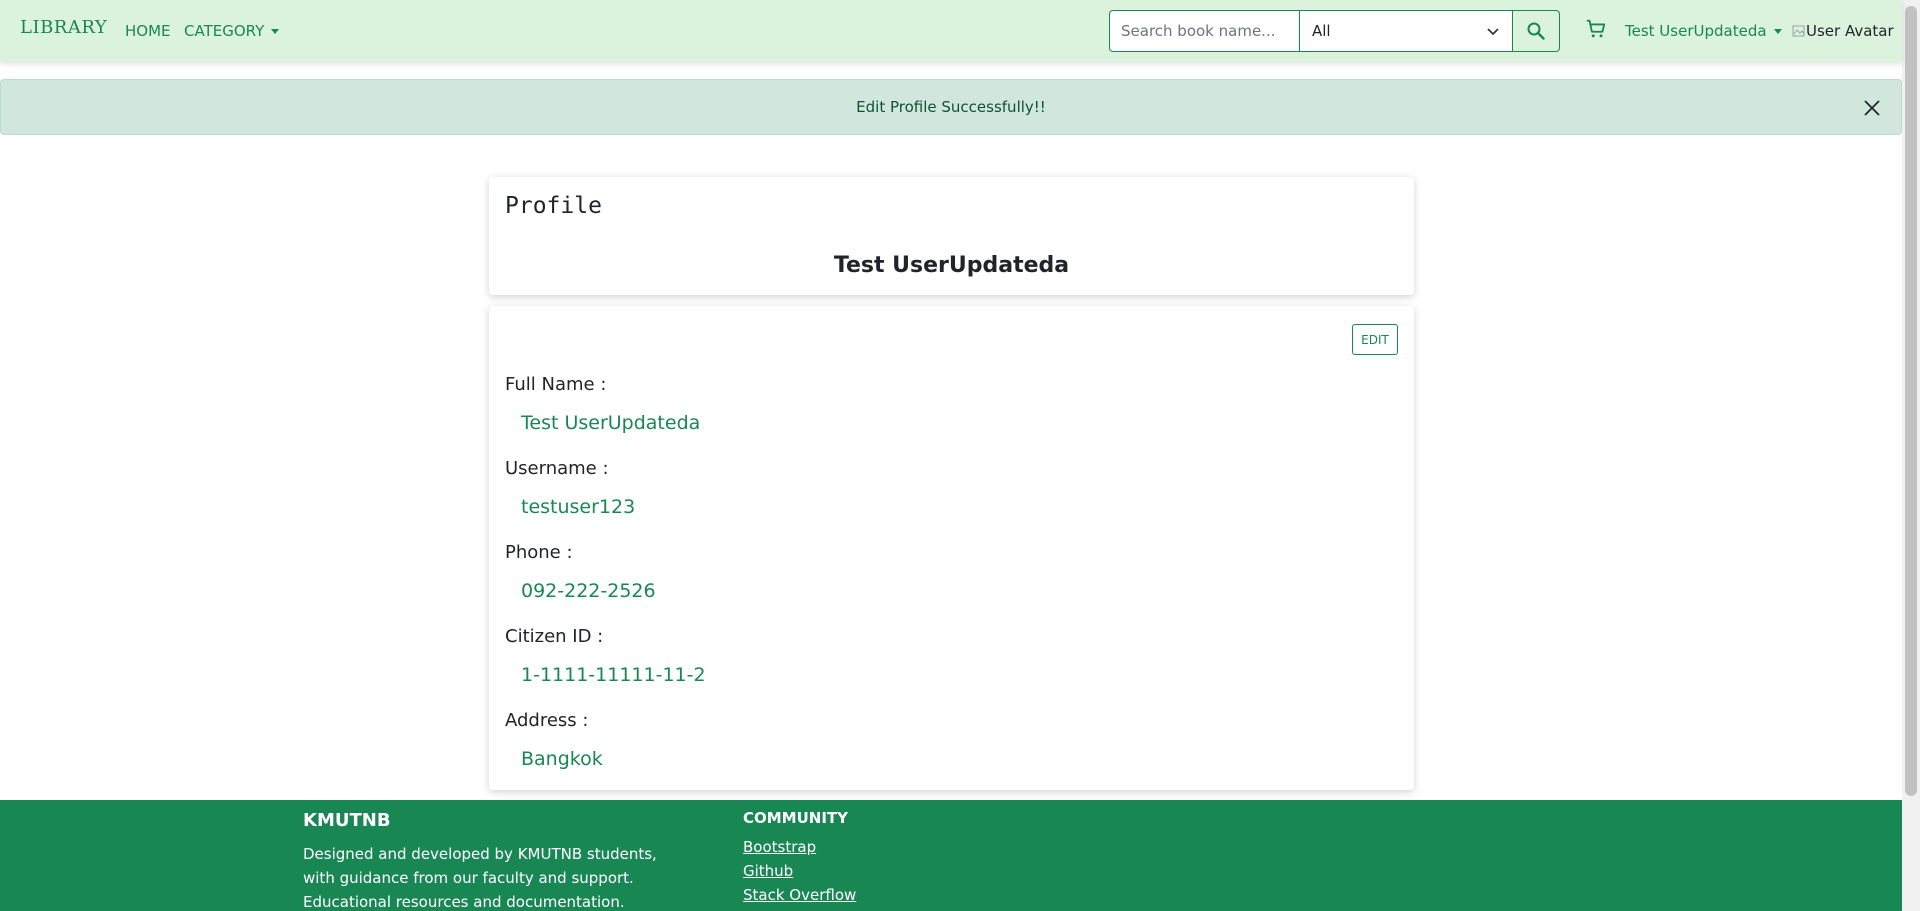  Describe the element at coordinates (578, 507) in the screenshot. I see `field-value-username: testuser123` at that location.